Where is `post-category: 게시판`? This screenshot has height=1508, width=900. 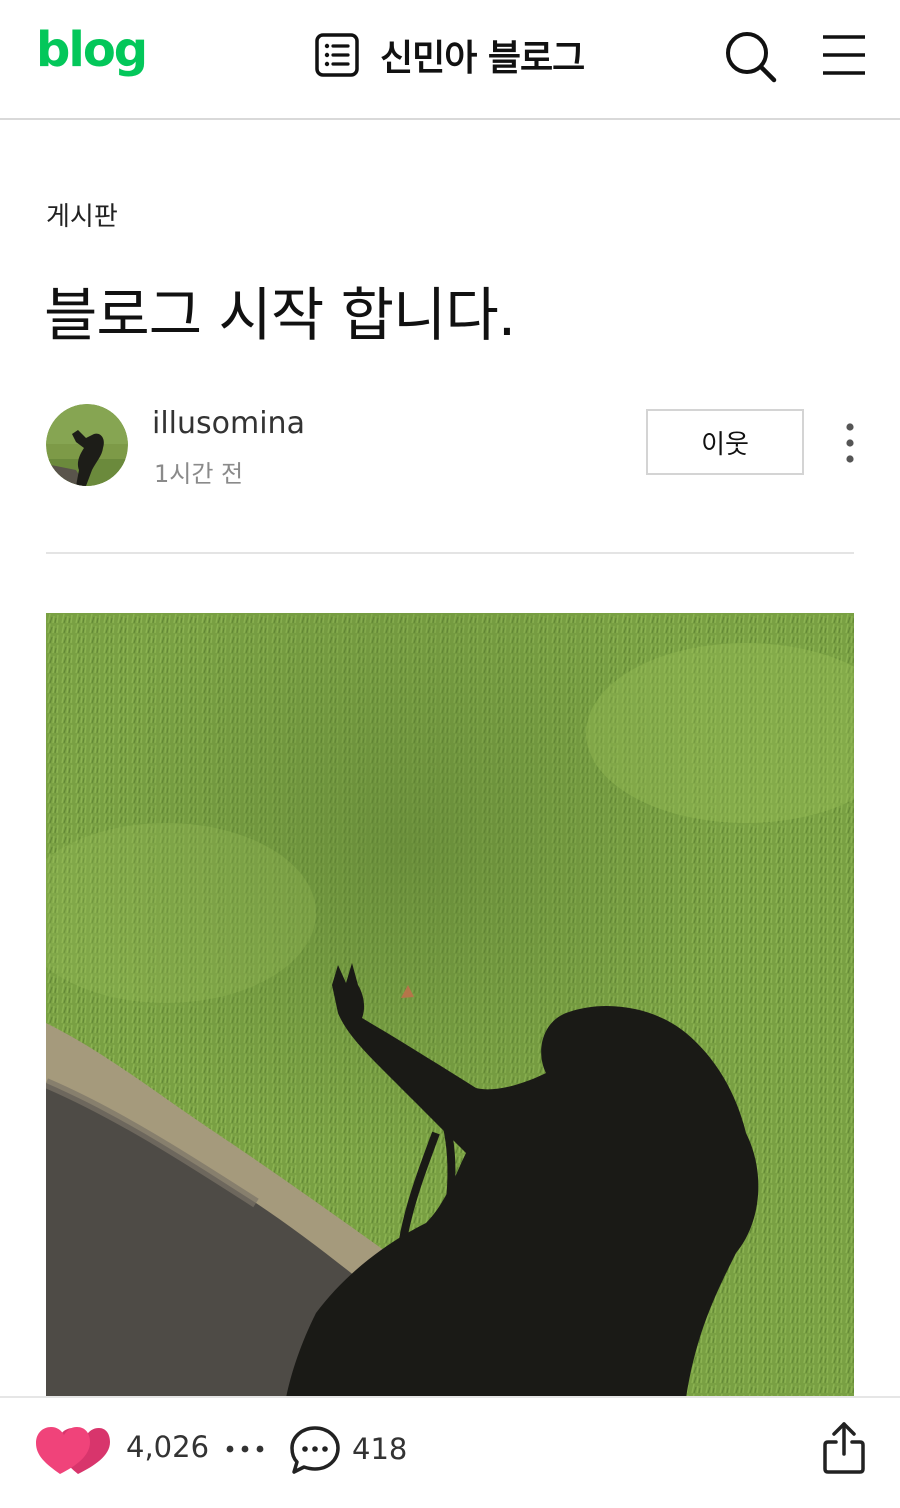
post-category: 게시판 is located at coordinates (82, 214).